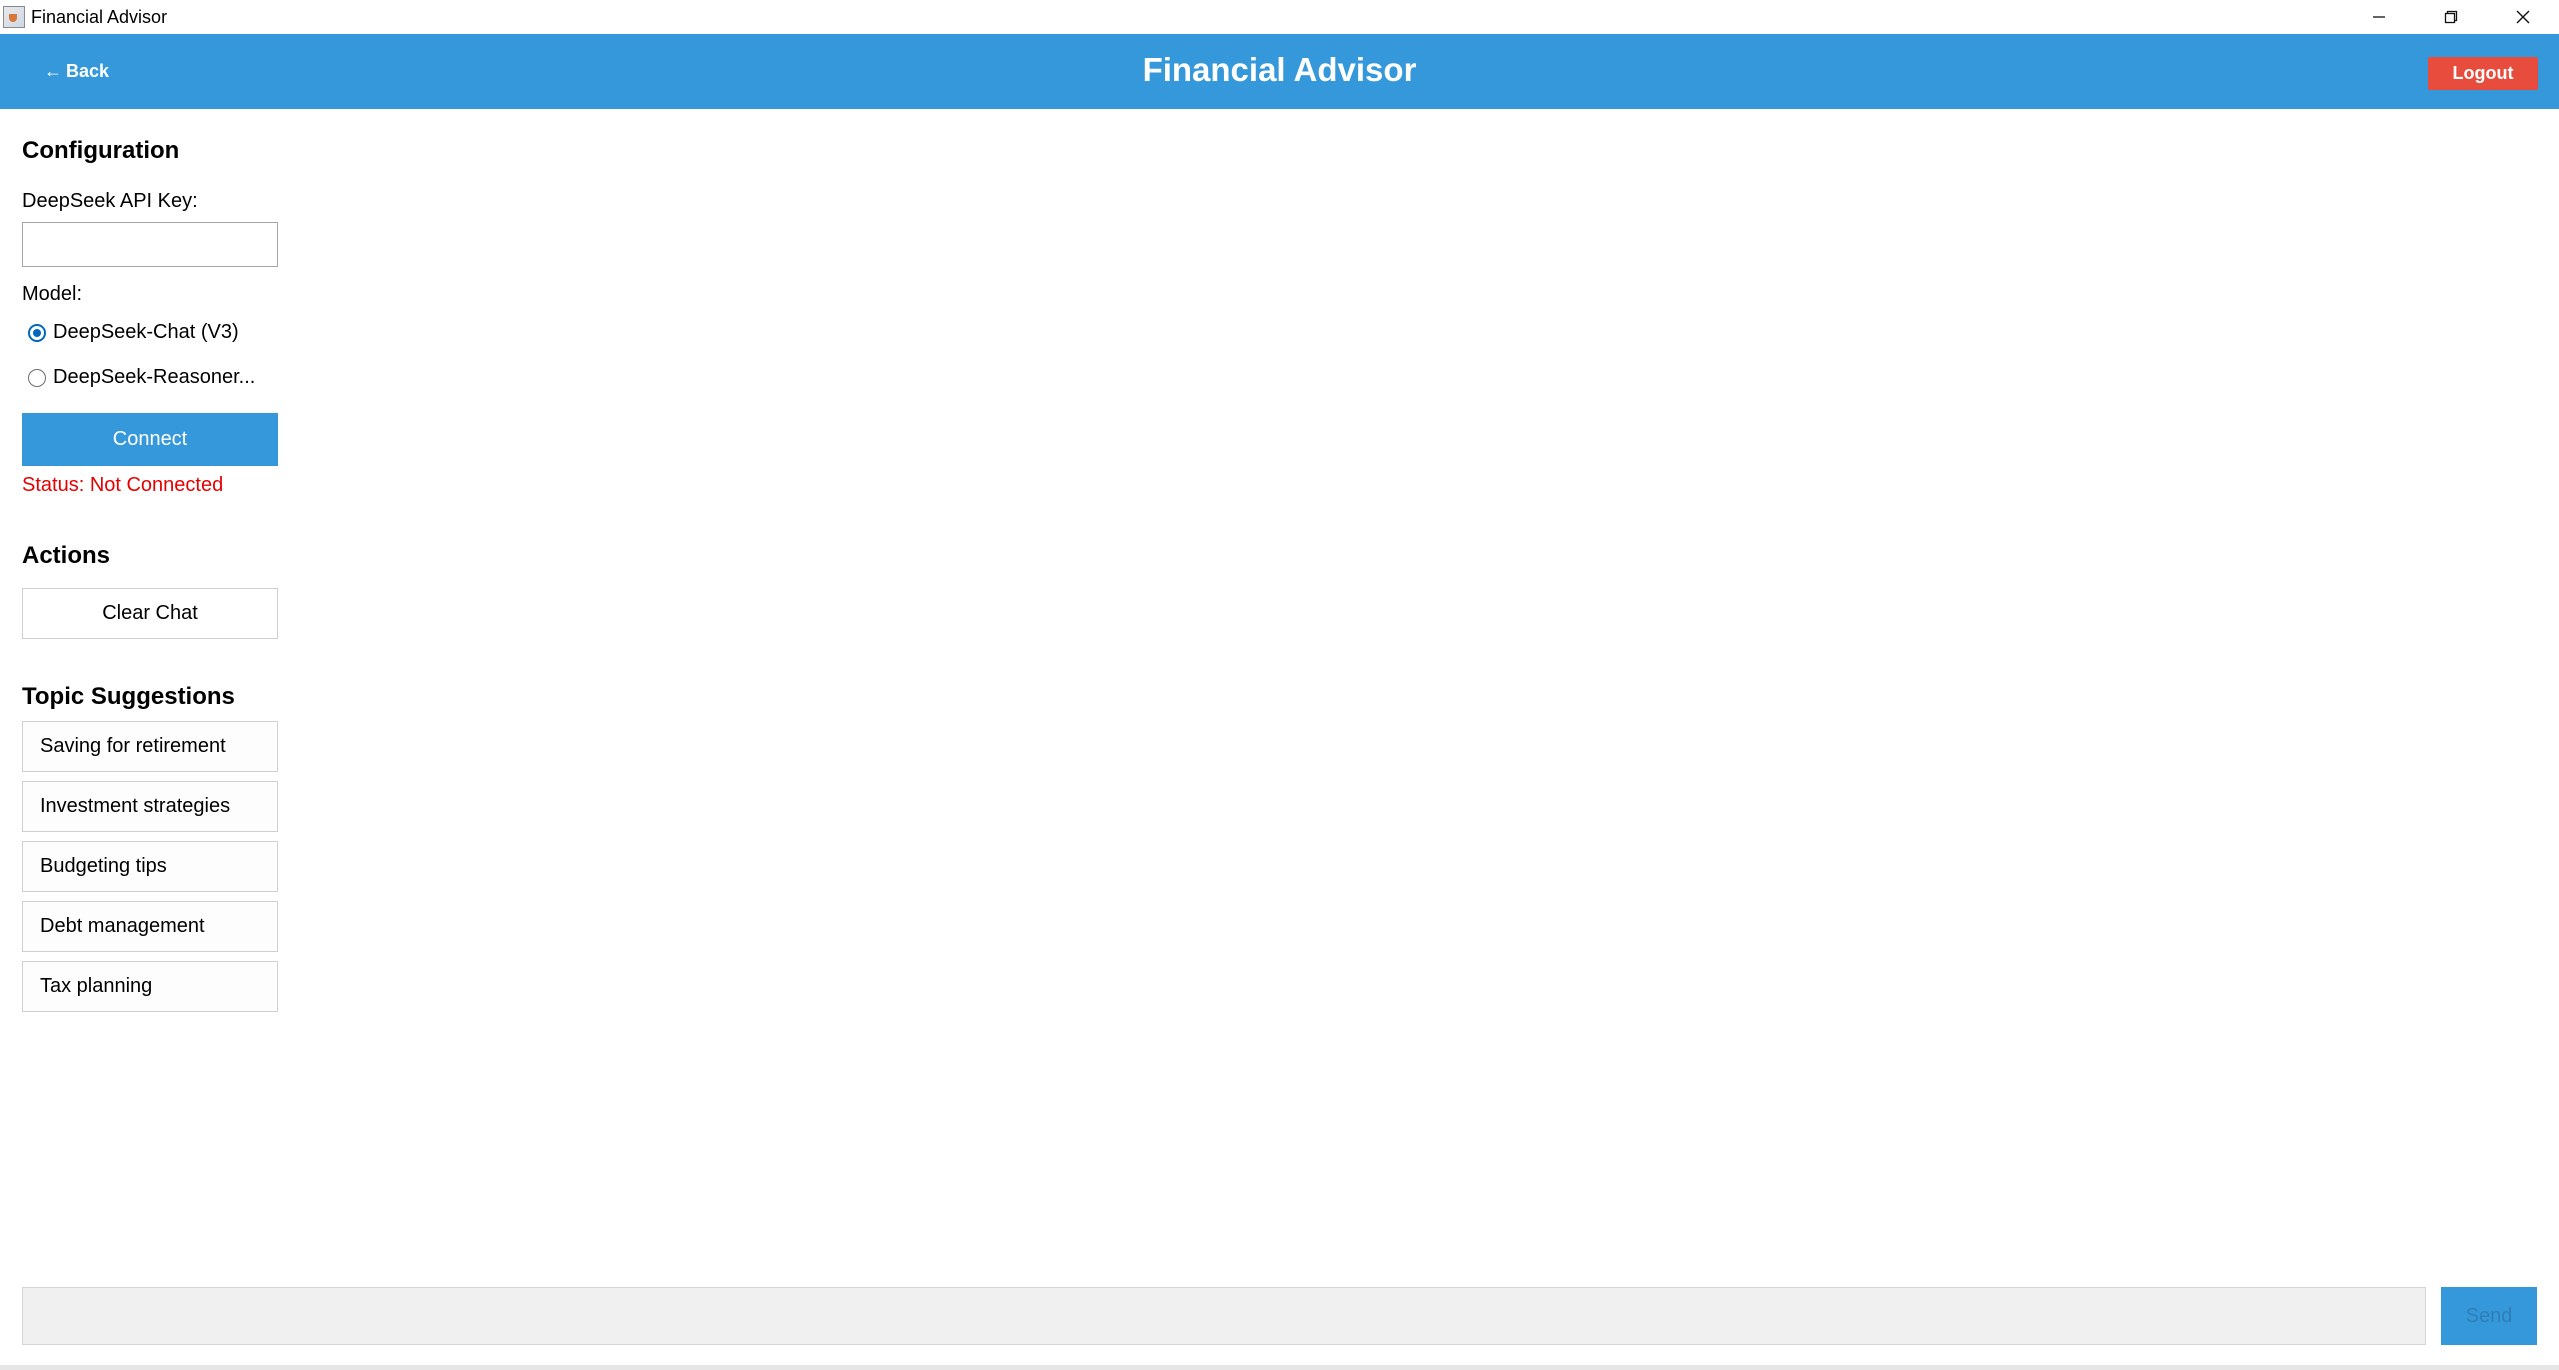  I want to click on radio-selected-icon, so click(37, 332).